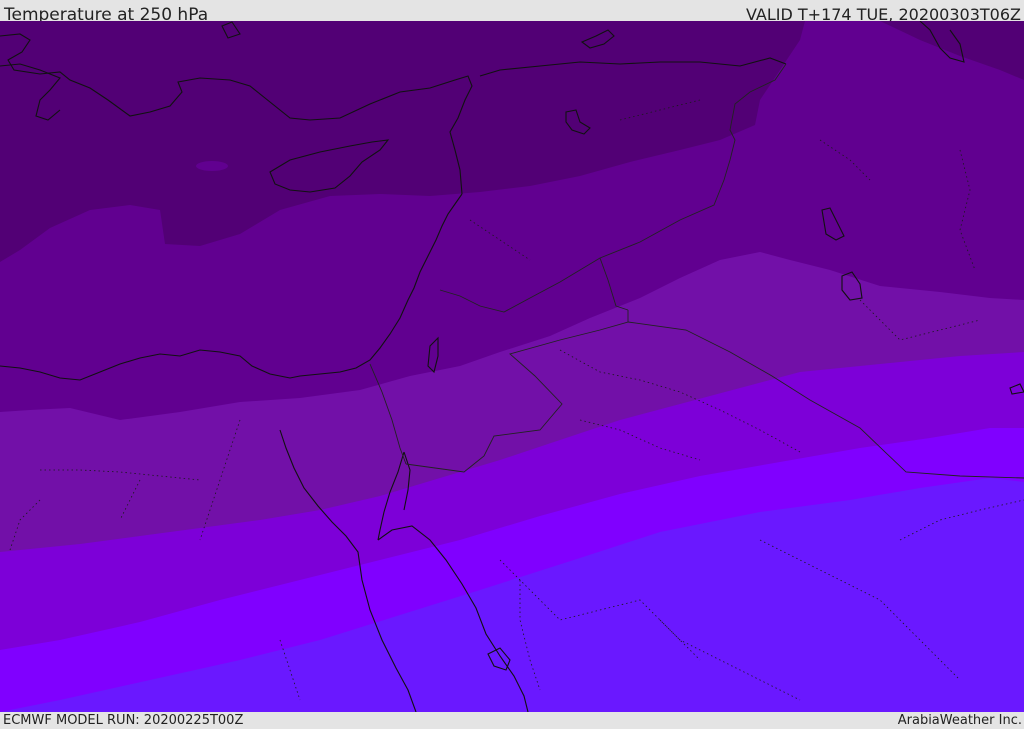 The width and height of the screenshot is (1024, 729). I want to click on model-run-label: ECMWF MODEL RUN: 20200225T00Z, so click(123, 720).